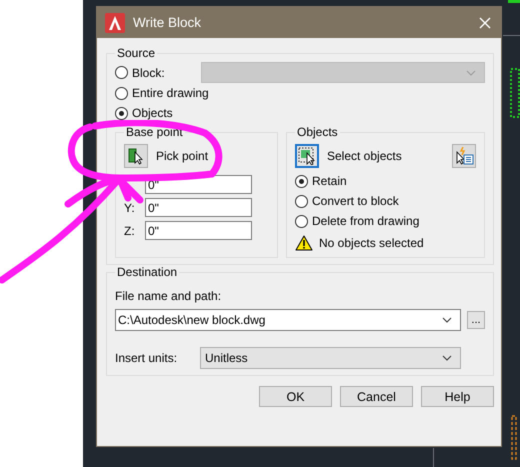  I want to click on warning-icon, so click(304, 243).